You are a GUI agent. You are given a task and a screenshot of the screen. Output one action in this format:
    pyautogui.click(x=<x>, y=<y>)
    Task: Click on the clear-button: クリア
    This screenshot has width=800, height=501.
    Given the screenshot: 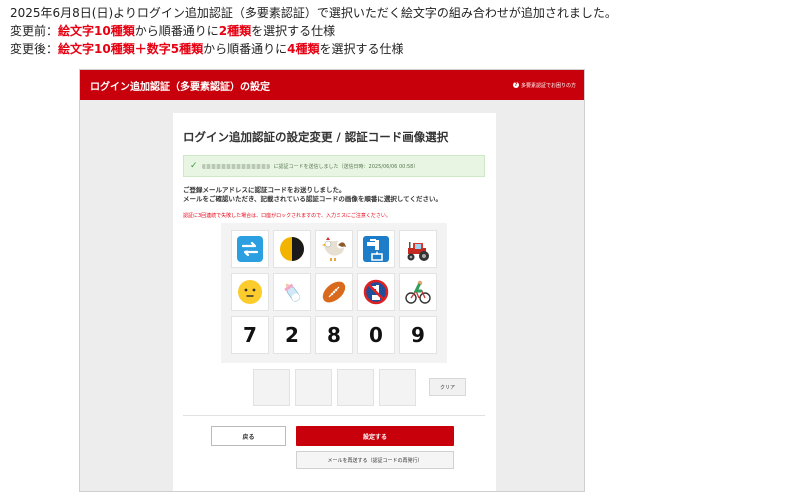 What is the action you would take?
    pyautogui.click(x=447, y=387)
    